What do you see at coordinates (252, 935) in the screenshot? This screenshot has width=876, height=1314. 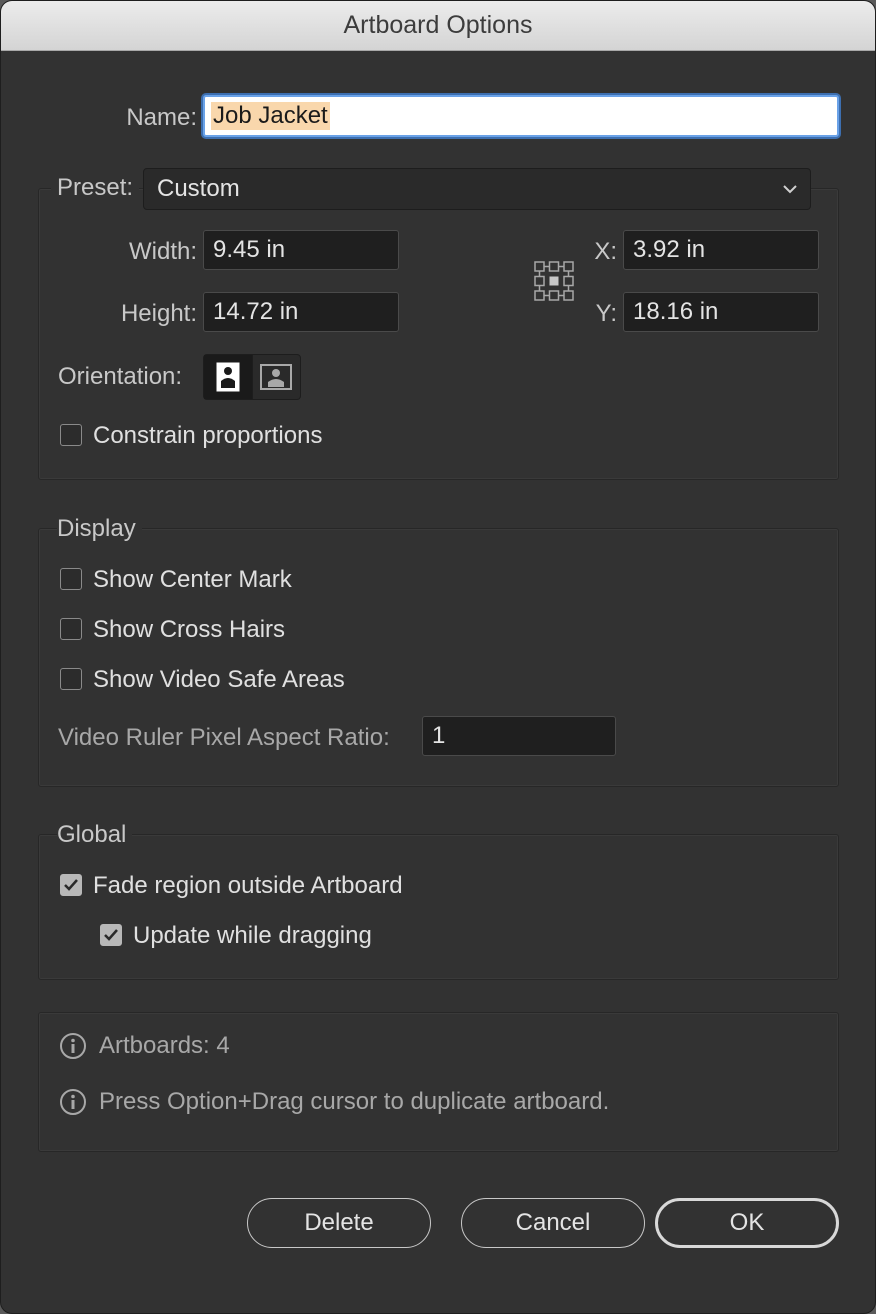 I see `update-while-dragging-label: Update while dragging` at bounding box center [252, 935].